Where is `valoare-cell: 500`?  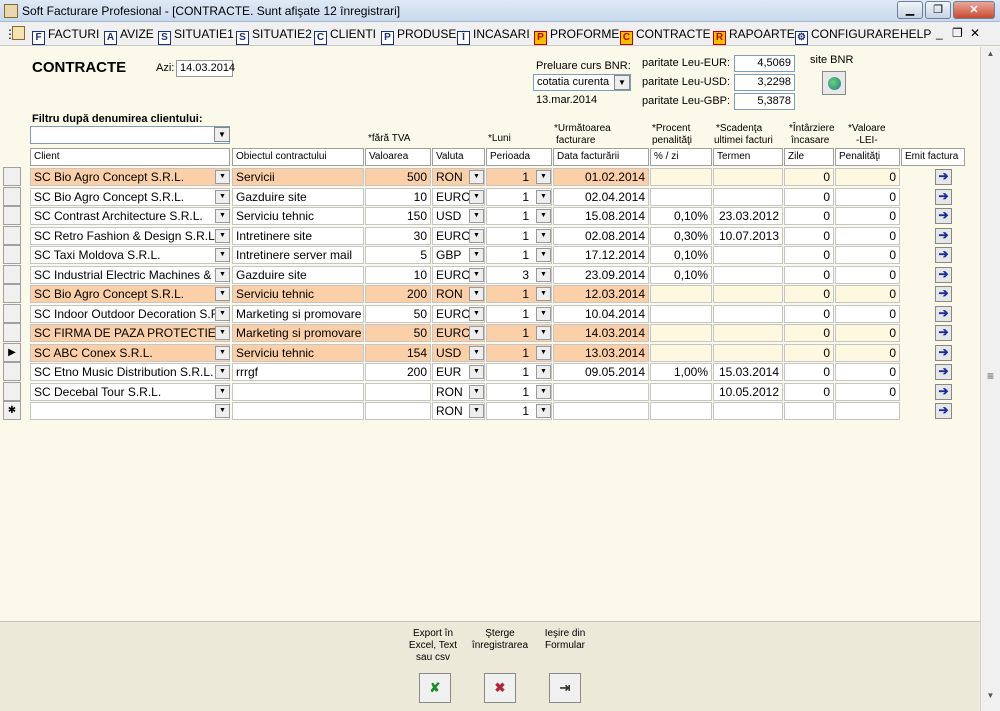 valoare-cell: 500 is located at coordinates (398, 177).